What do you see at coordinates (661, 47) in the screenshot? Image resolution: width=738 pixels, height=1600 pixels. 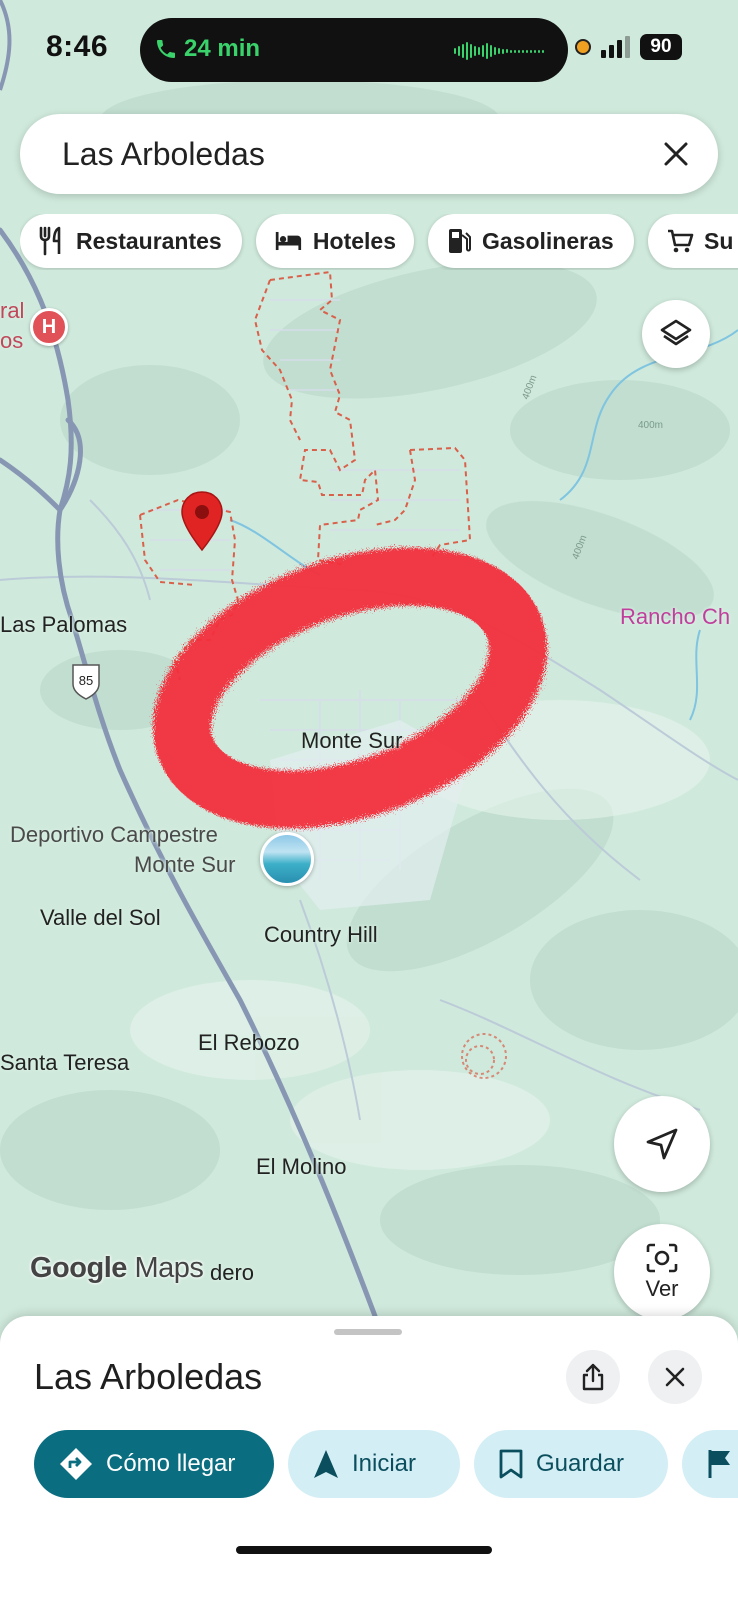 I see `battery-indicator: 90` at bounding box center [661, 47].